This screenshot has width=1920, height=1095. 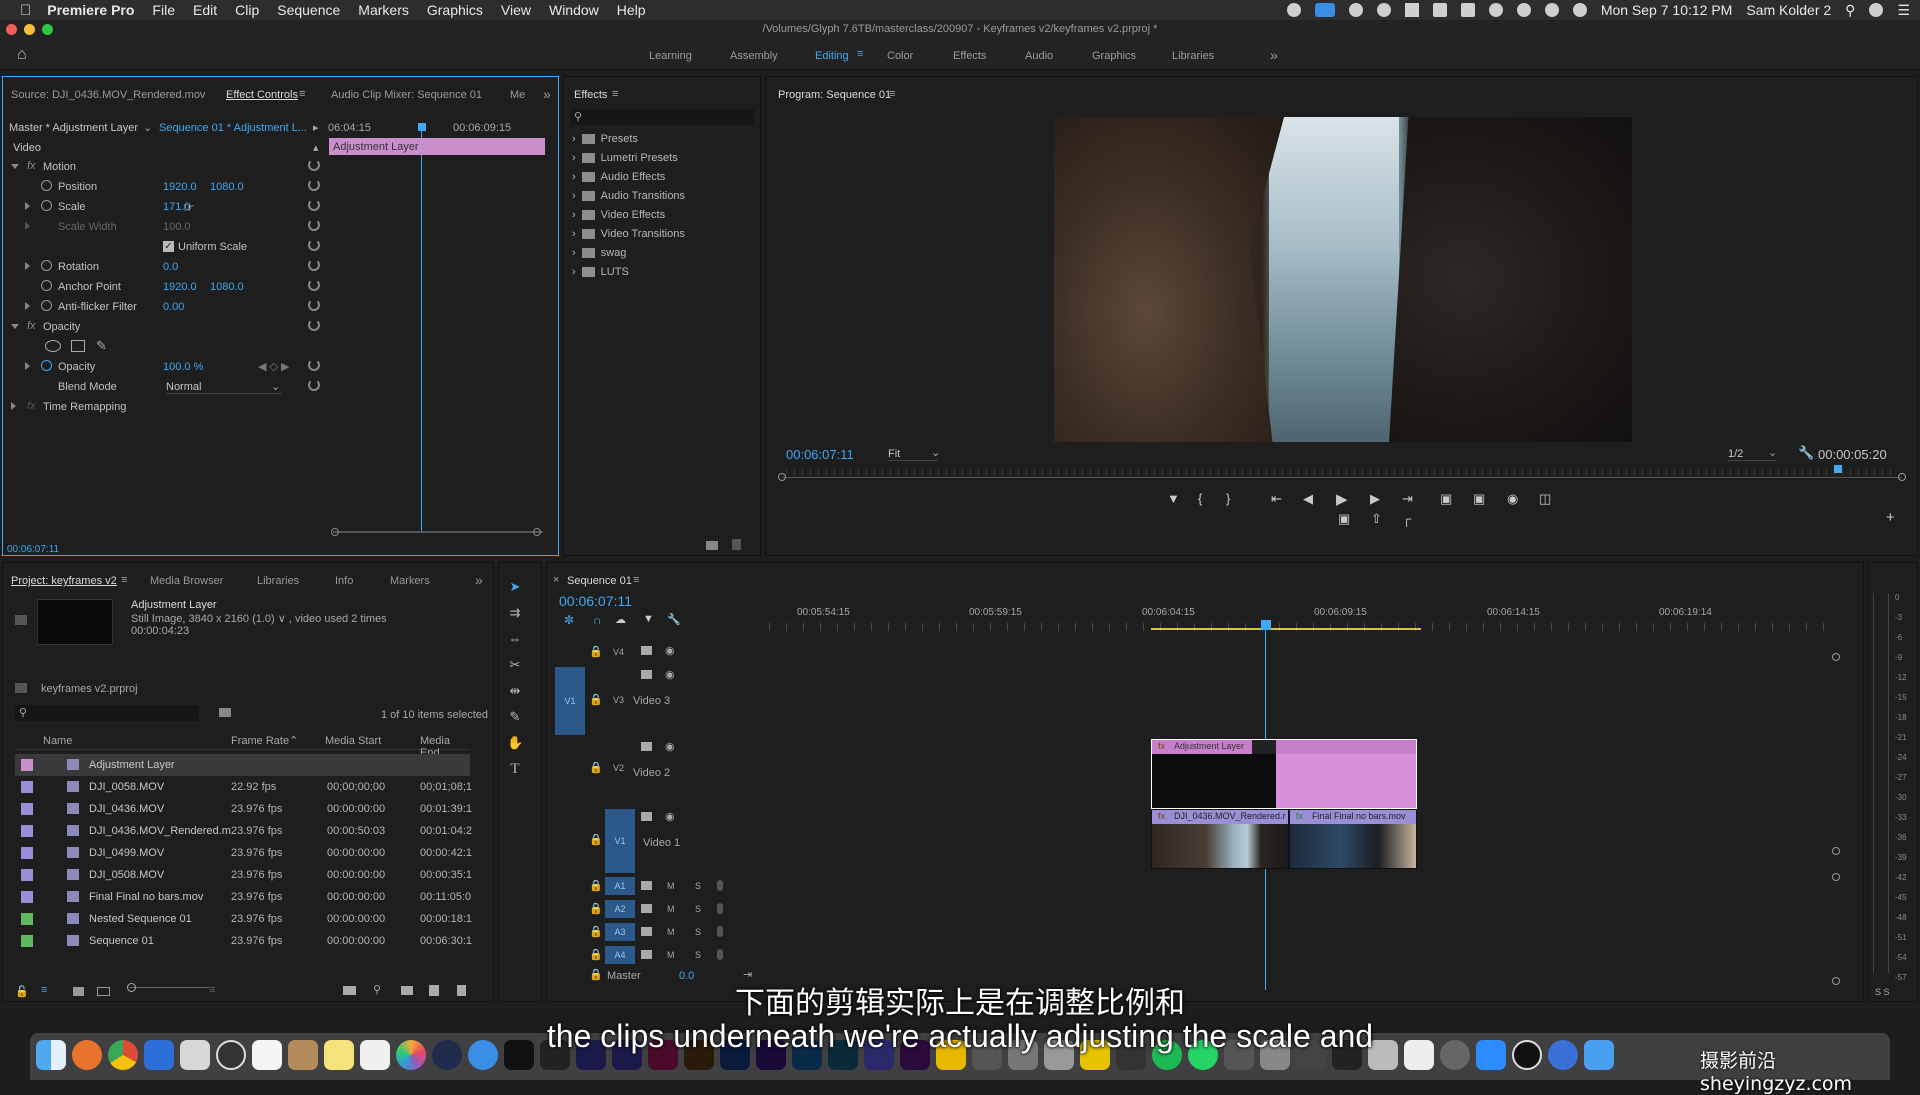 I want to click on step-back-button: ◀, so click(x=1308, y=499).